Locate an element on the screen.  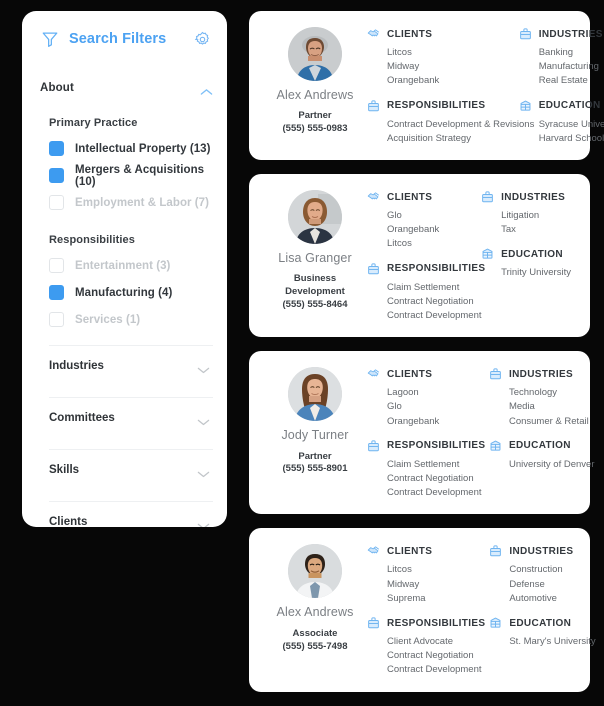
detail-item: Claim Settlement is located at coordinates (423, 464).